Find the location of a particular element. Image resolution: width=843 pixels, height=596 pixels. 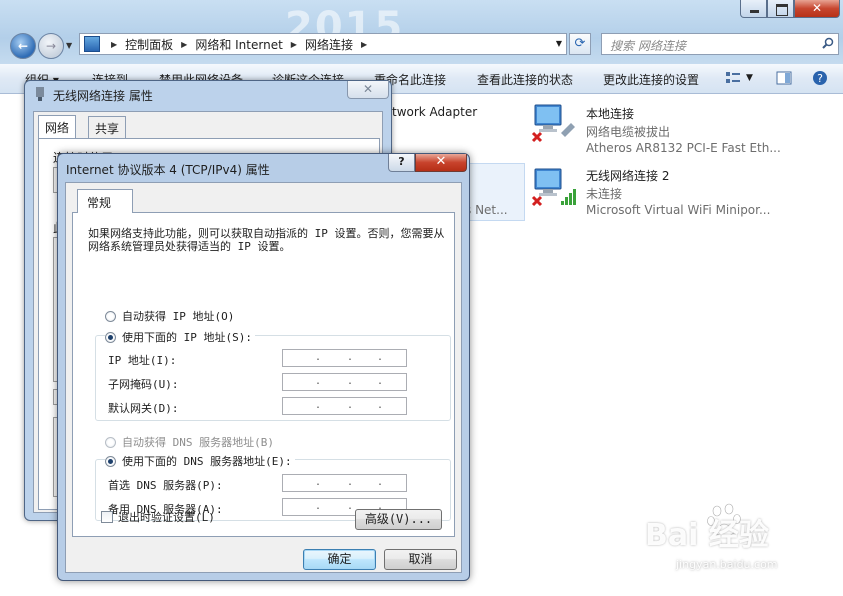

view-status-button: 查看此连接的状态 is located at coordinates (525, 79).